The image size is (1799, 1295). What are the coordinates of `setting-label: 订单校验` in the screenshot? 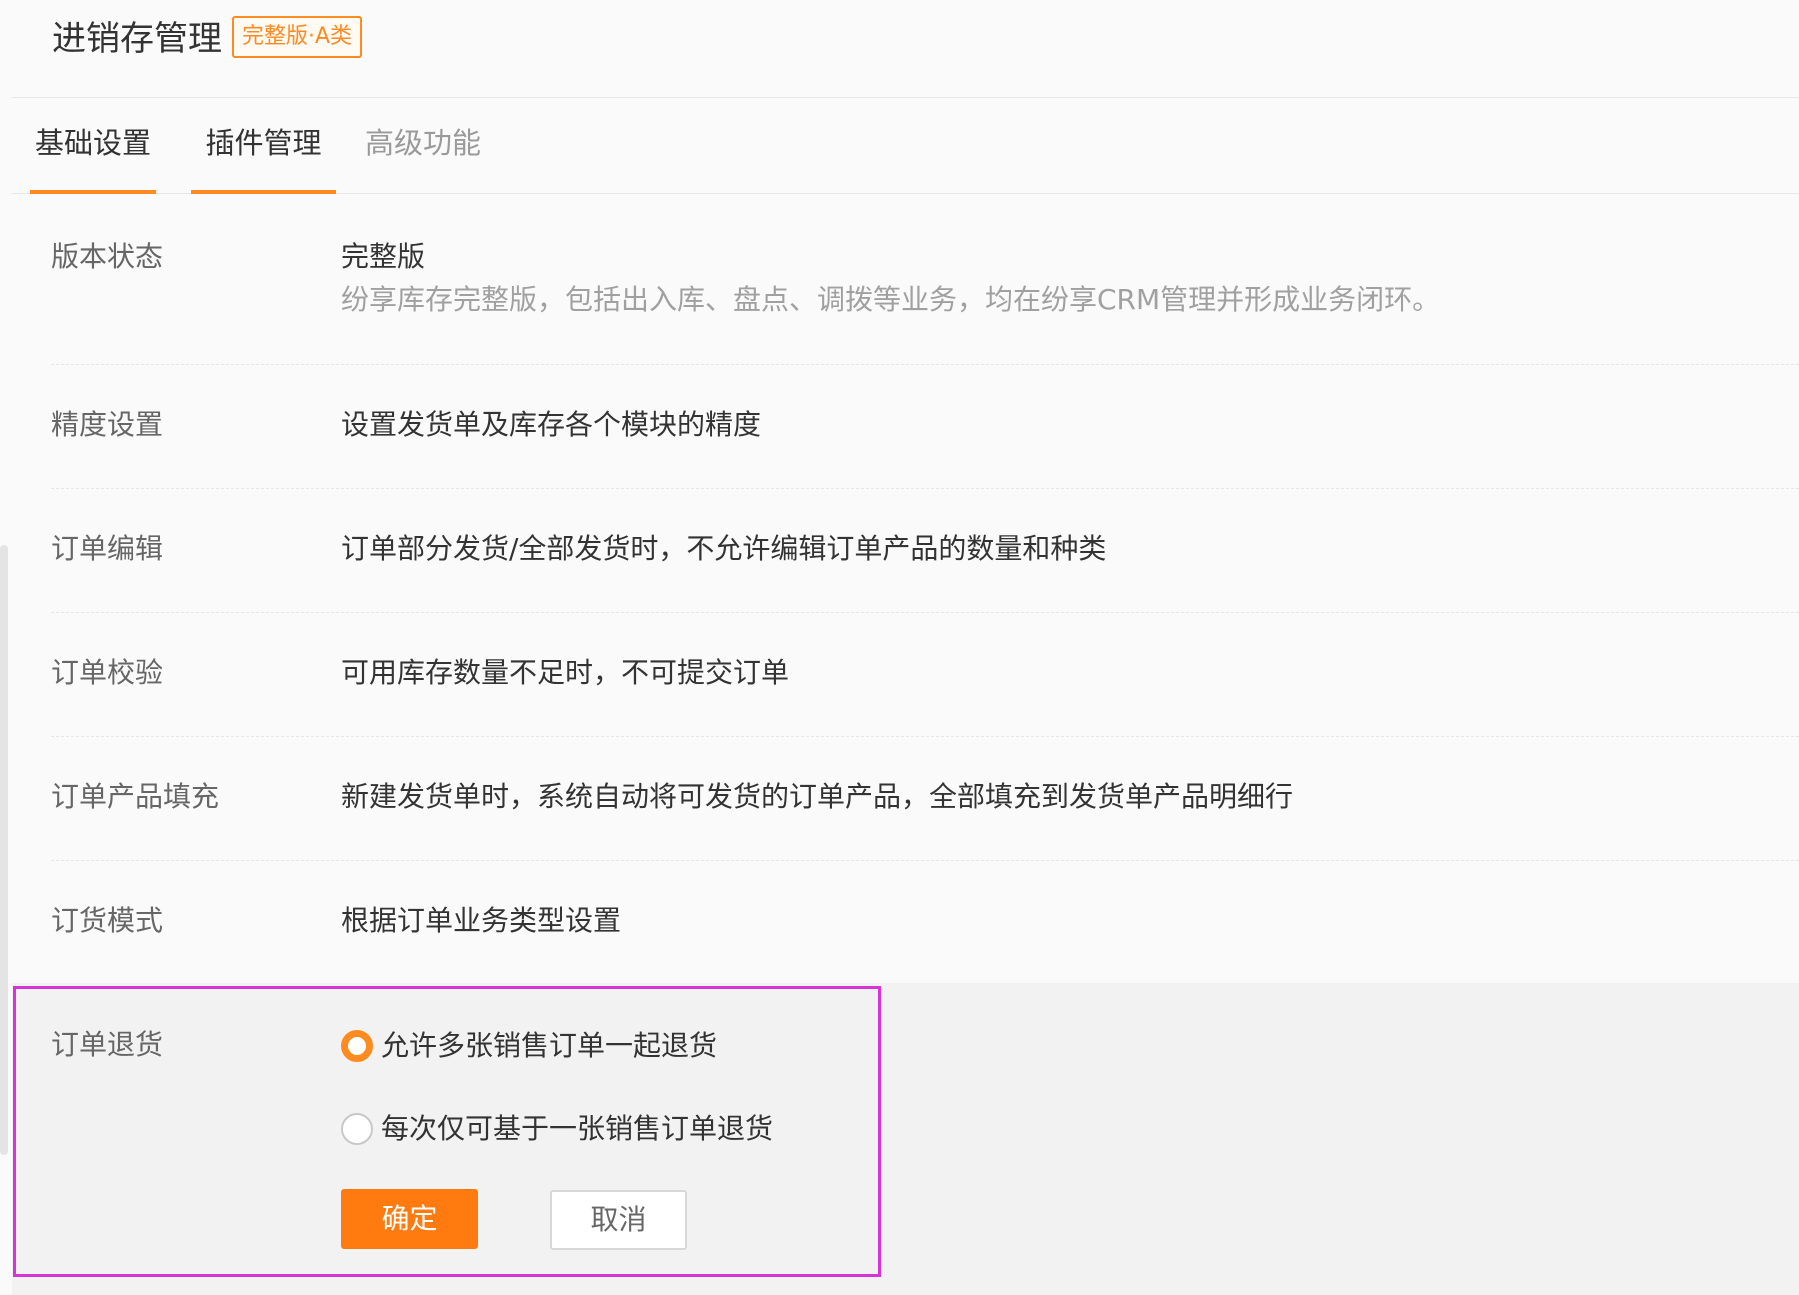 It's located at (107, 672).